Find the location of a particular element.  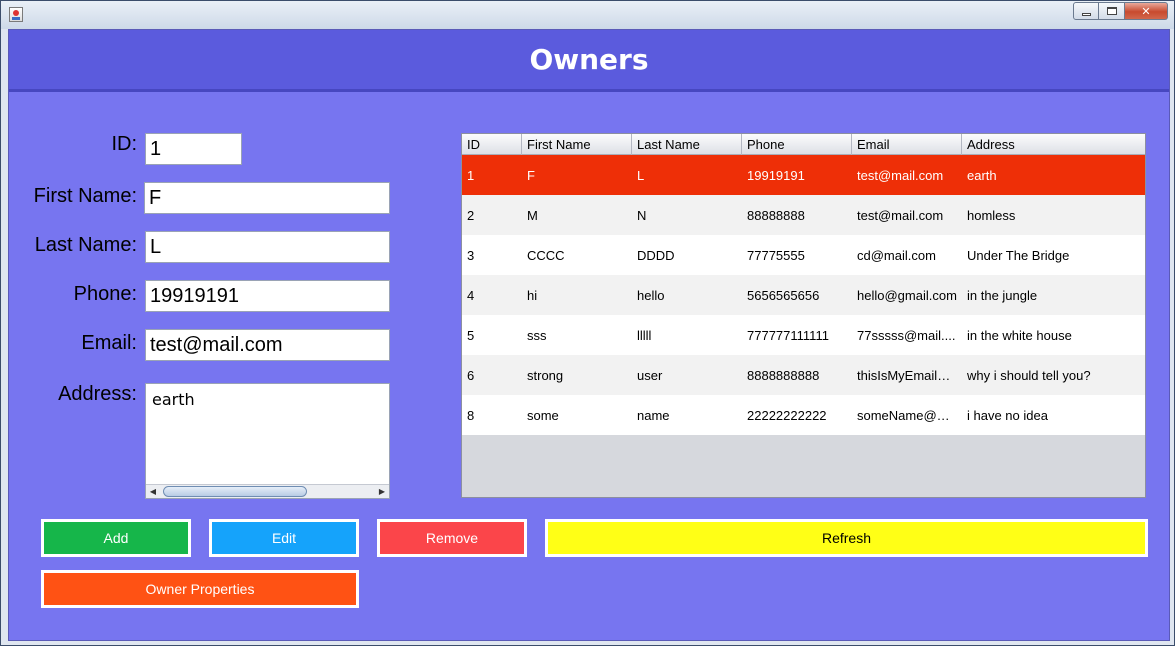

cell-address: i have no idea is located at coordinates (1007, 415).